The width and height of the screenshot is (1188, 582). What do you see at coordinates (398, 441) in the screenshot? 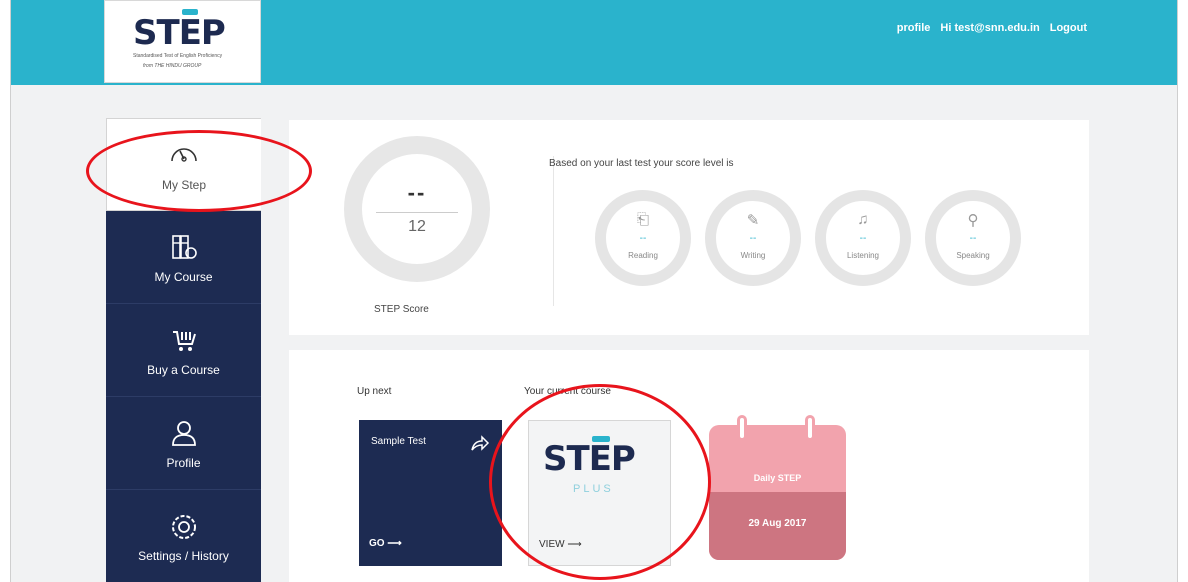
I see `sample-test-title: Sample Test` at bounding box center [398, 441].